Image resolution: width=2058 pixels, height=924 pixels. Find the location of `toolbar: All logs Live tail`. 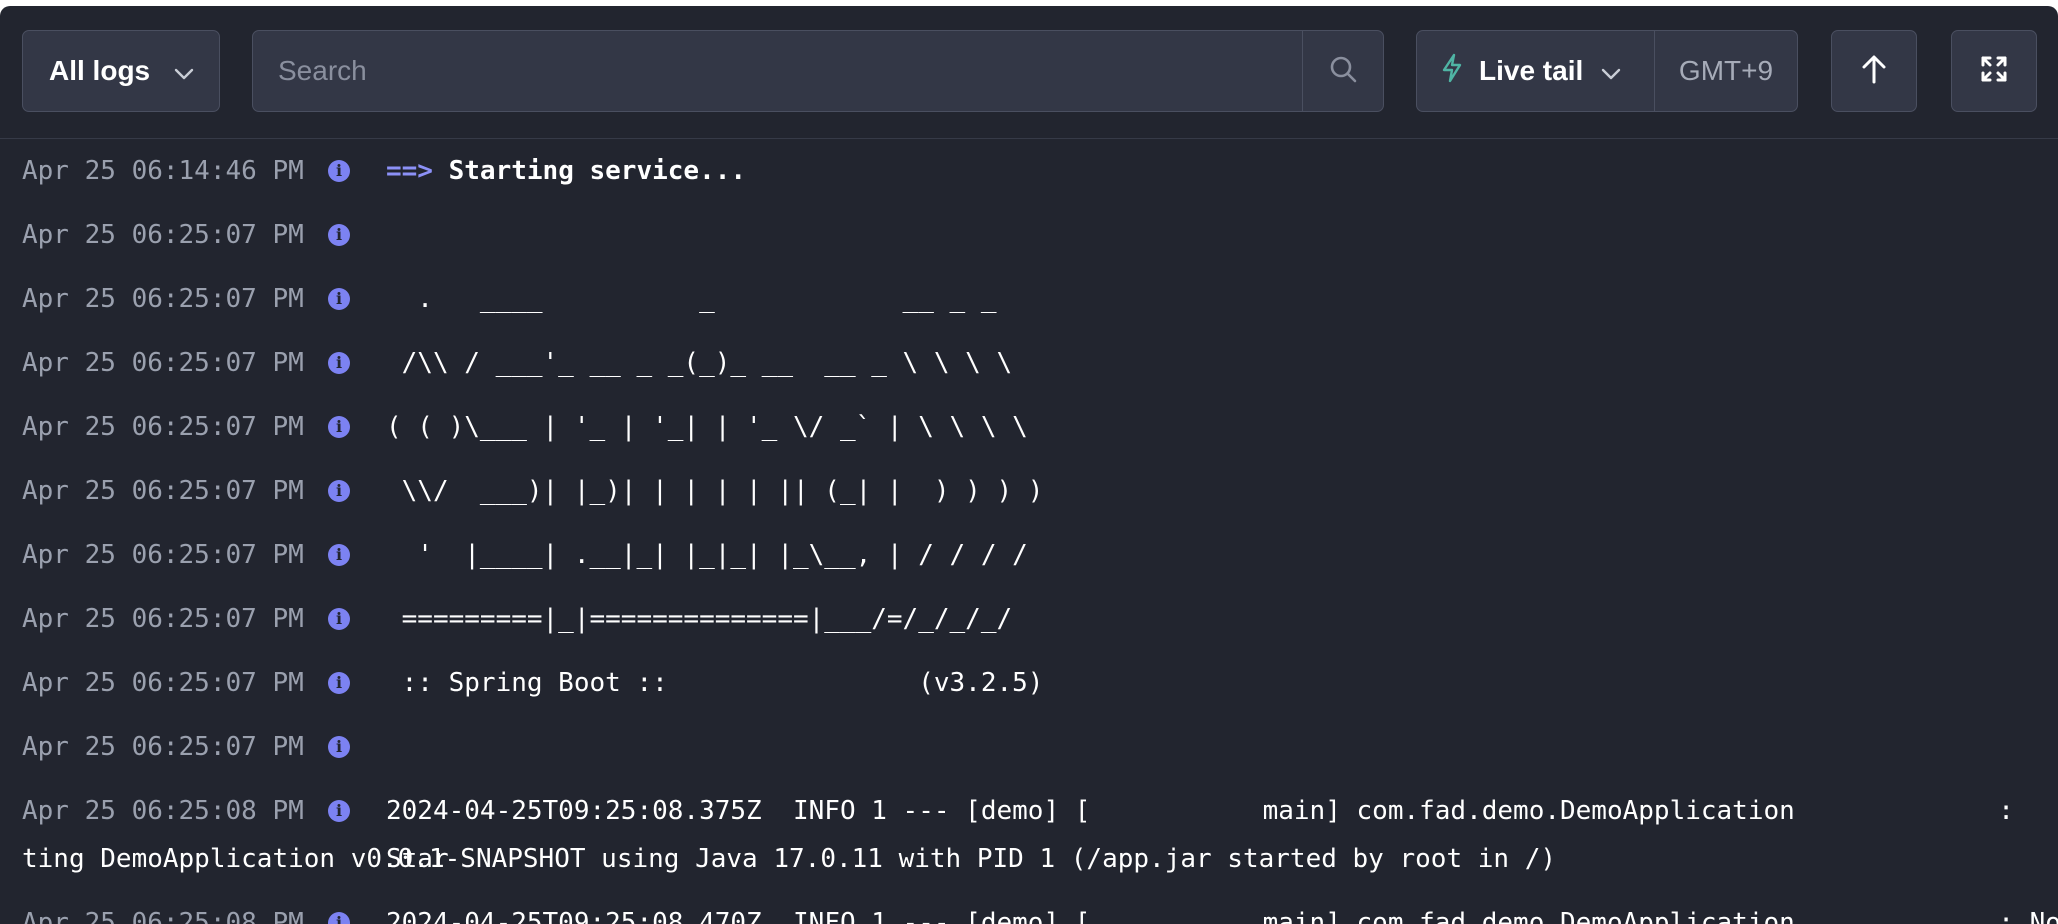

toolbar: All logs Live tail is located at coordinates (1029, 72).